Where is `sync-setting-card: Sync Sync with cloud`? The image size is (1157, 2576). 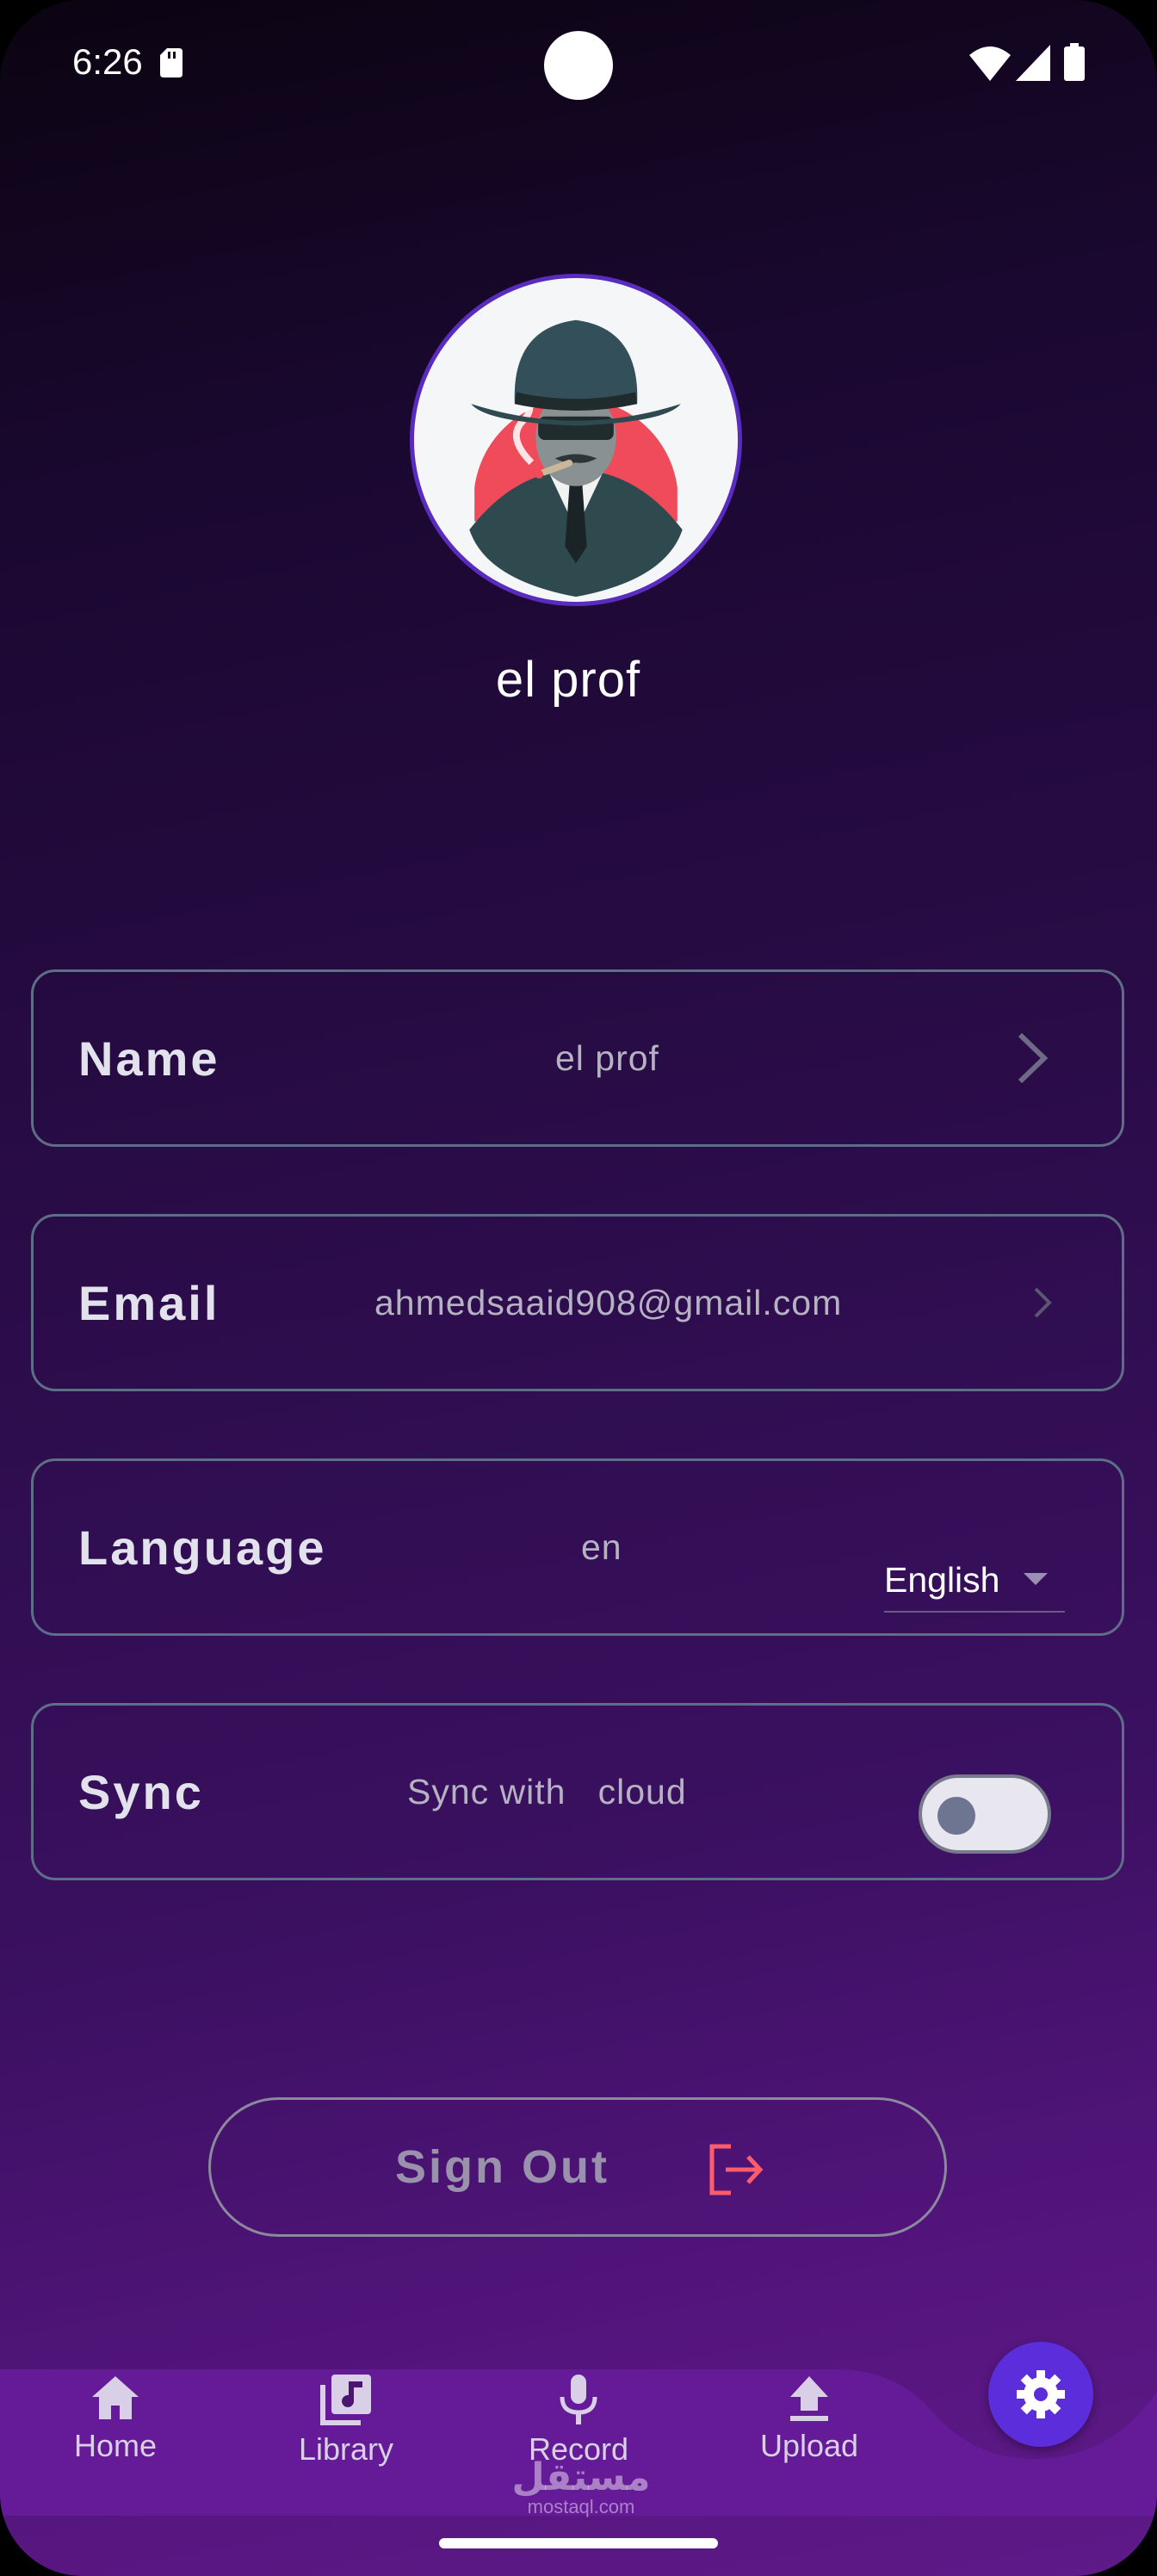 sync-setting-card: Sync Sync with cloud is located at coordinates (578, 1792).